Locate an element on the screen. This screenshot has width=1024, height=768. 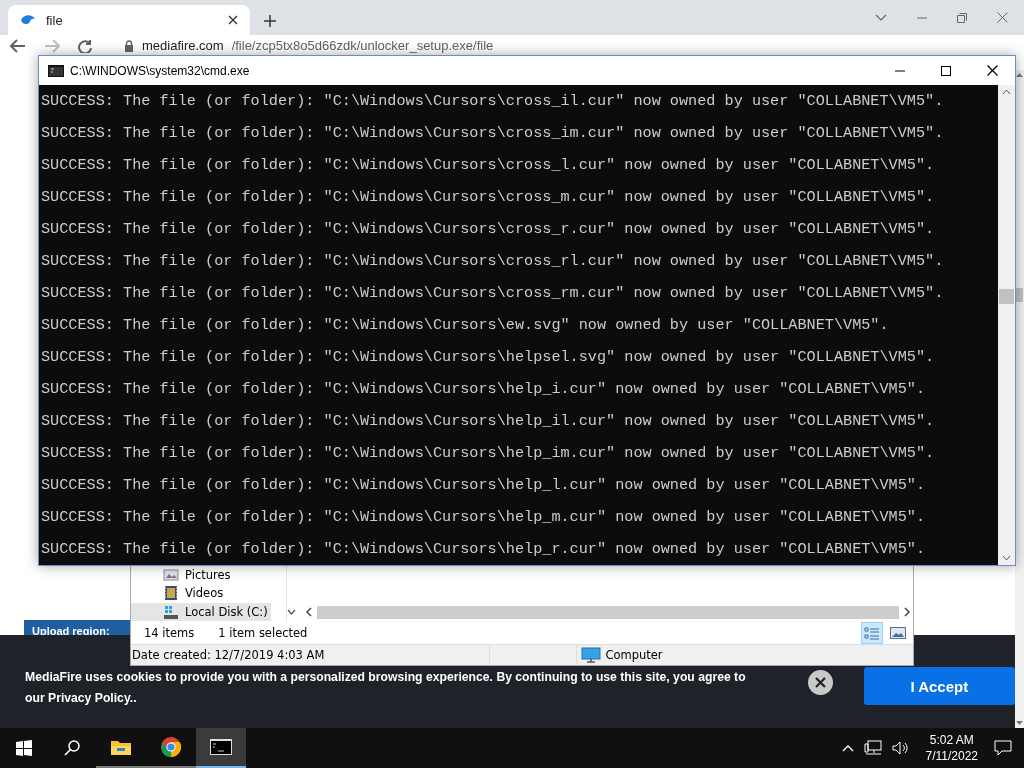
console-line: SUCCESS: The file (or folder): "C:\Windows\Cursors\helpsel.svg" now owned by user "COLLABNET\VM5". is located at coordinates (488, 357).